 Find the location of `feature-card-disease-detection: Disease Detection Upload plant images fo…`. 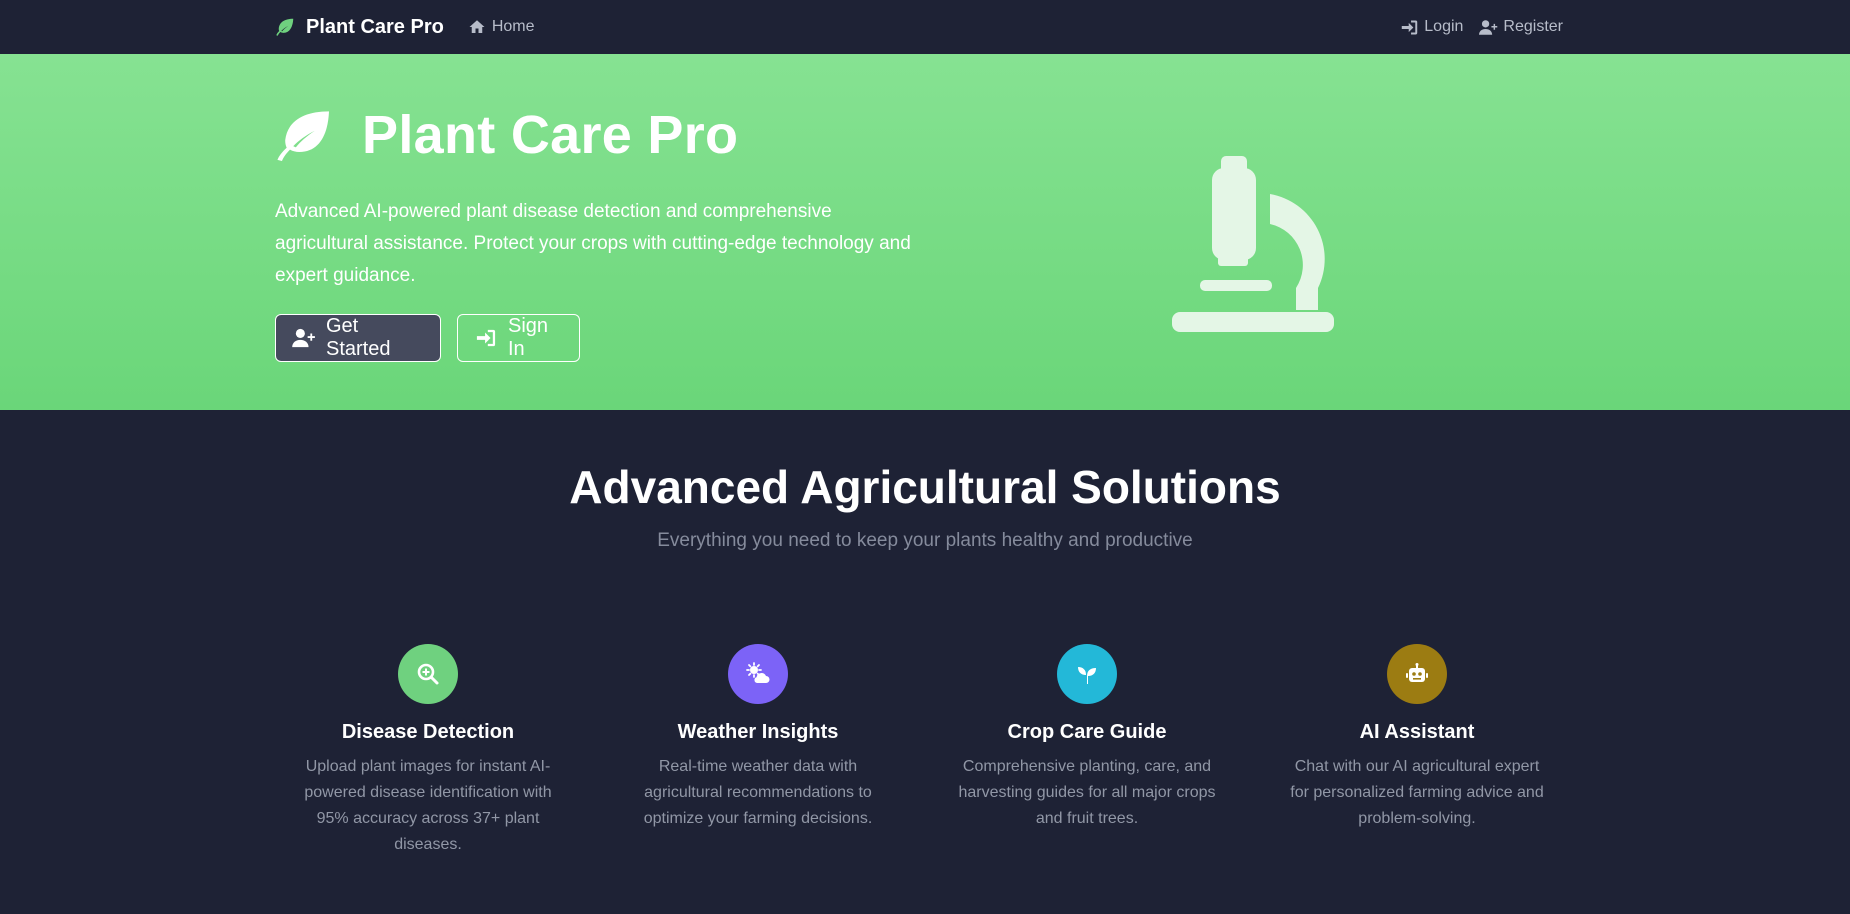

feature-card-disease-detection: Disease Detection Upload plant images fo… is located at coordinates (428, 751).